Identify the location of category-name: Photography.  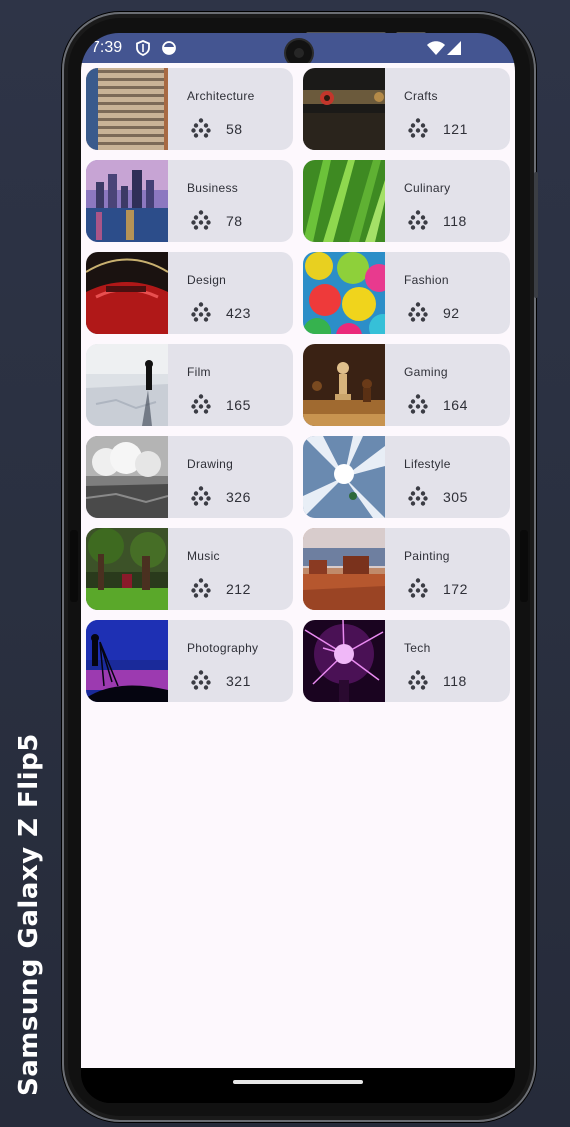
(223, 648).